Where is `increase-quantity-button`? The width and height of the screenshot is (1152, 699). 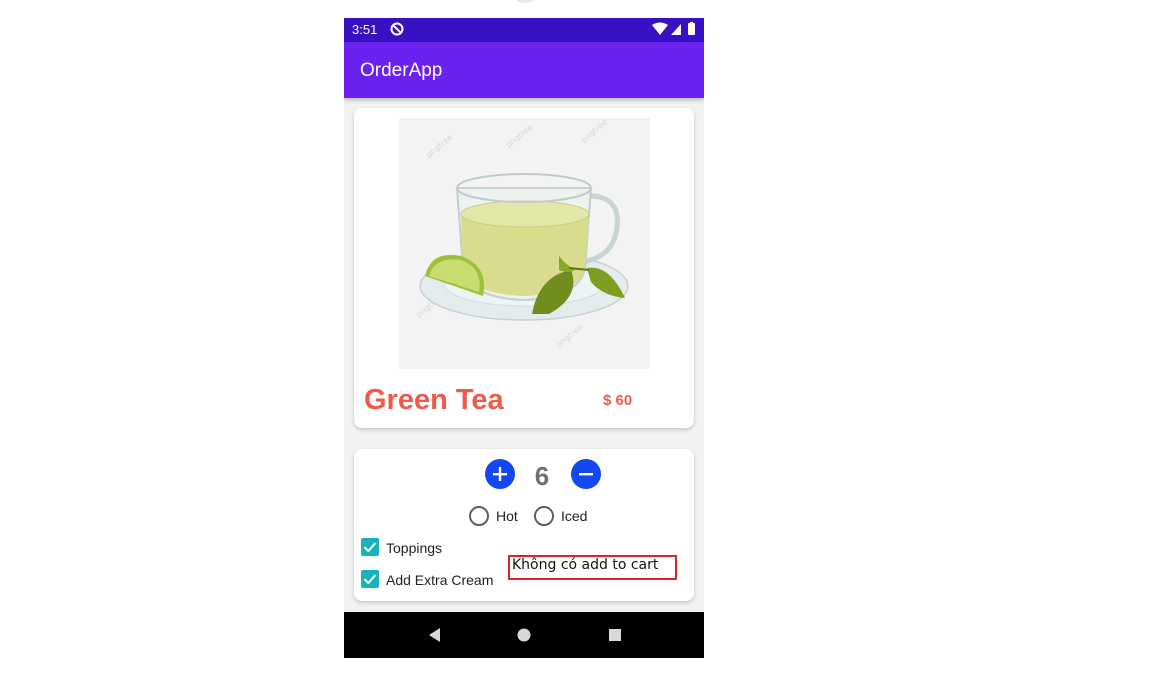
increase-quantity-button is located at coordinates (500, 474).